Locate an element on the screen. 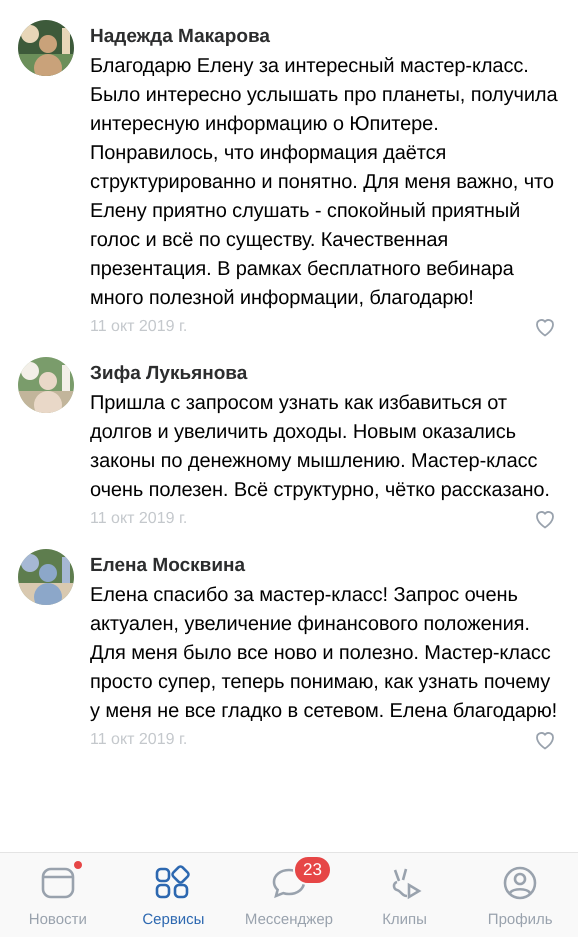 The image size is (578, 937). author-name: Надежда Макарова is located at coordinates (324, 37).